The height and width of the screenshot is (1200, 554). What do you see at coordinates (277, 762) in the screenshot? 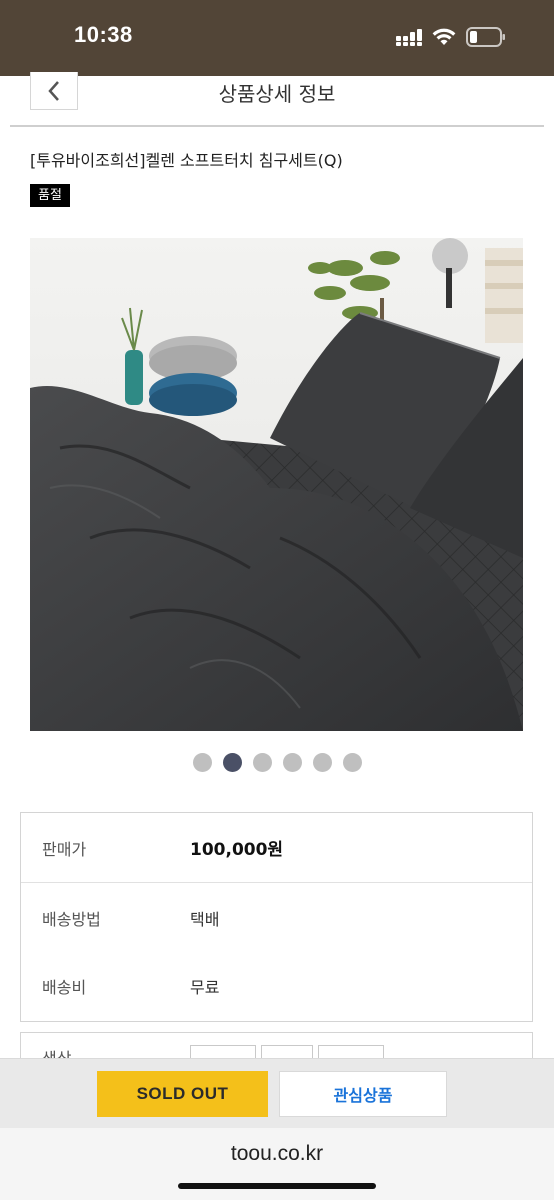
I see `carousel-dots` at bounding box center [277, 762].